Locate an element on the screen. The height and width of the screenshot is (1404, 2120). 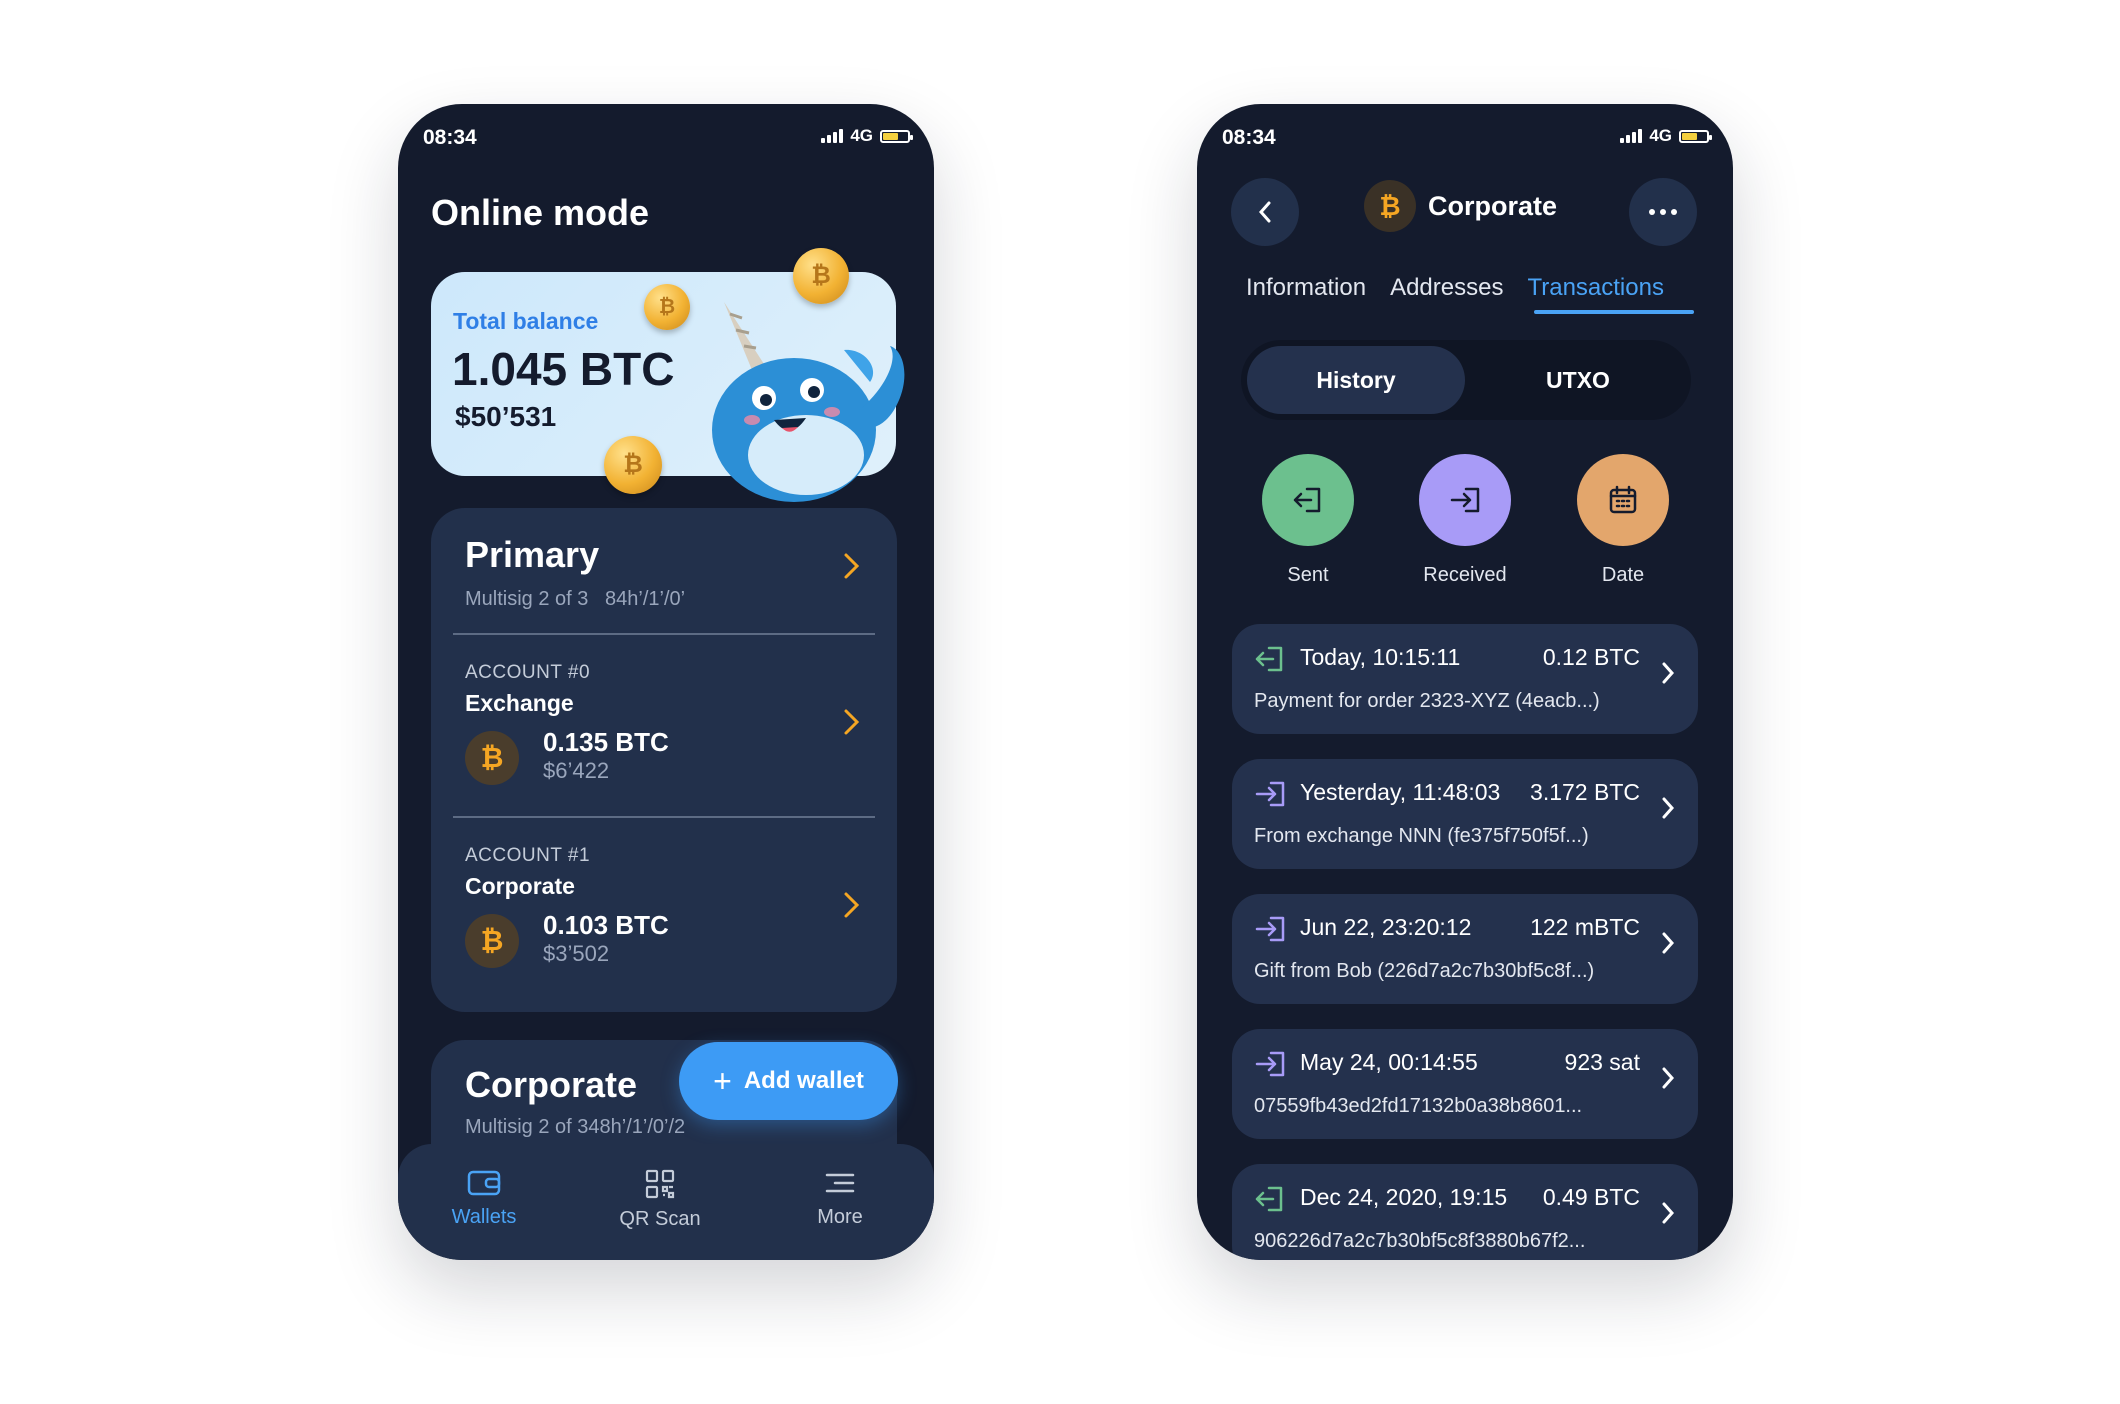
active-tab-indicator is located at coordinates (1614, 312).